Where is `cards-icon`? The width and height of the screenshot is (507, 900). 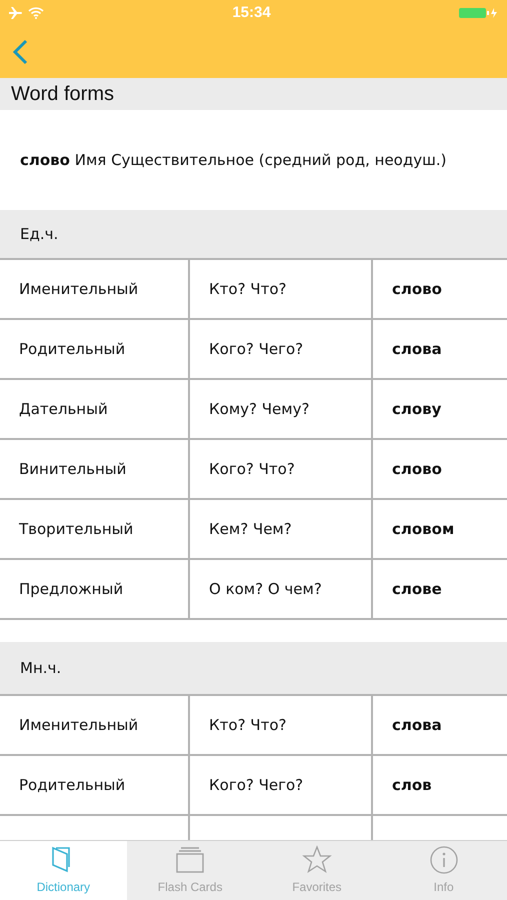 cards-icon is located at coordinates (190, 860).